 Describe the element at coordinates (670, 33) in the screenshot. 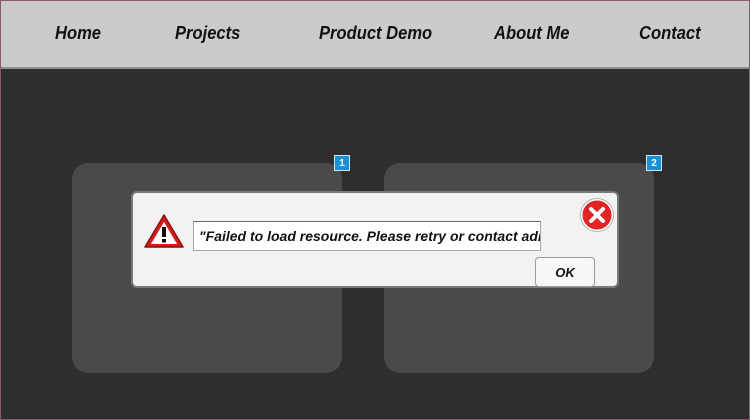

I see `nav-item-contact: Contact` at that location.